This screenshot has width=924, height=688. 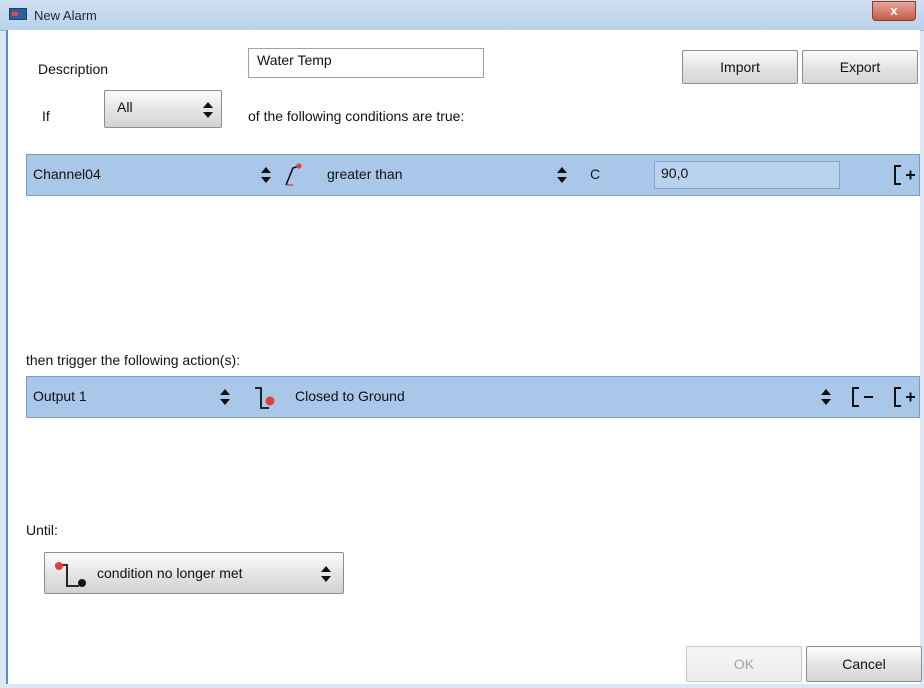 I want to click on add-condition-icon, so click(x=905, y=175).